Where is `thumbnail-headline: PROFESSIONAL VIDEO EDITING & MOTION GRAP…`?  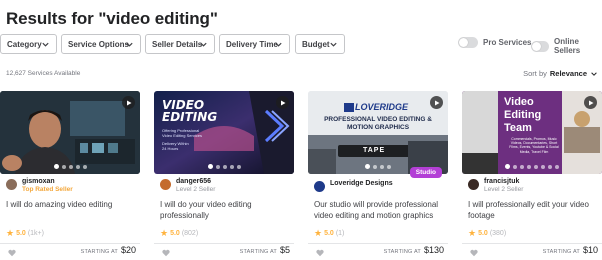 thumbnail-headline: PROFESSIONAL VIDEO EDITING & MOTION GRAP… is located at coordinates (378, 123).